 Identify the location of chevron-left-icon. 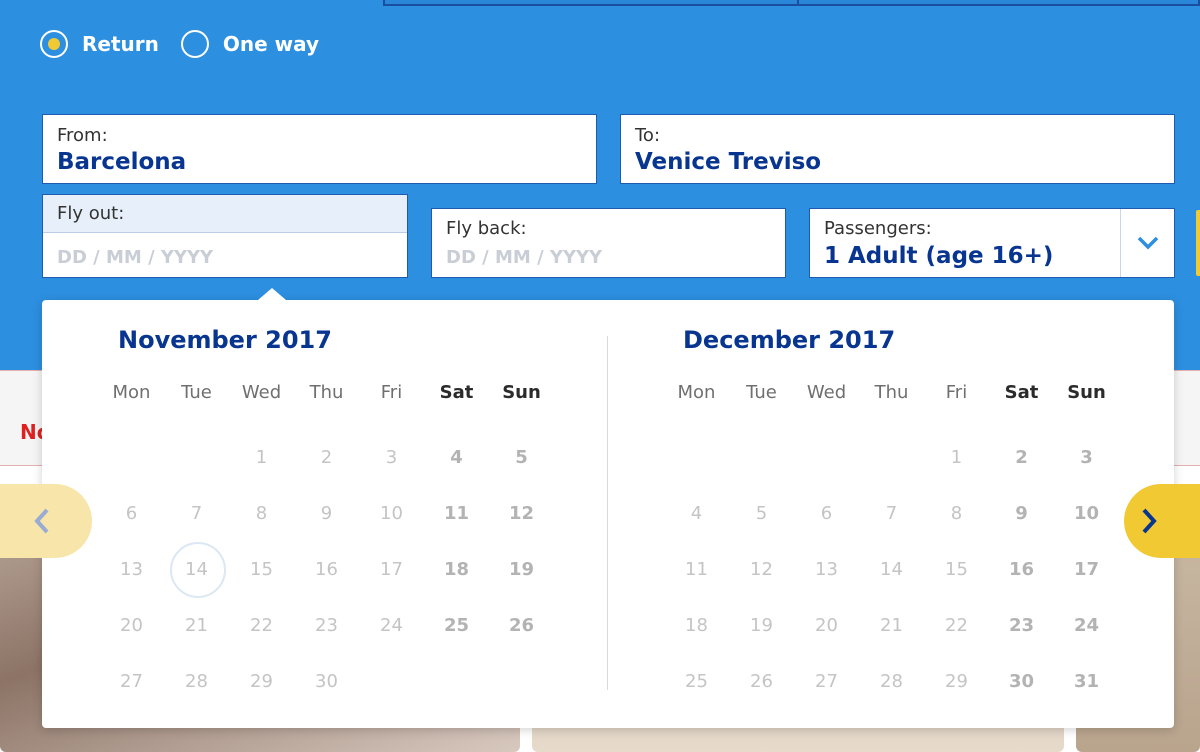
(41, 521).